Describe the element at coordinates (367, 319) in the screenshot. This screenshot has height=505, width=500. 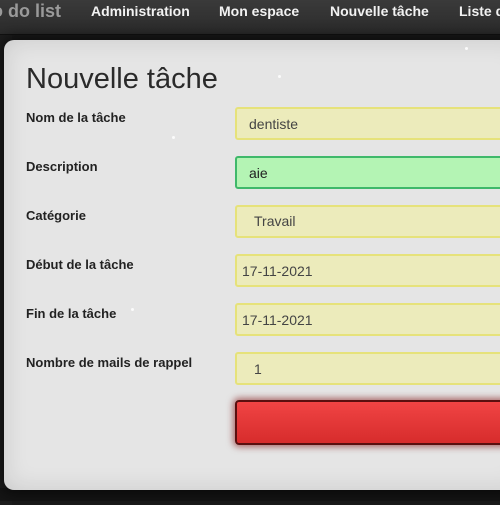
I see `end-date-input` at that location.